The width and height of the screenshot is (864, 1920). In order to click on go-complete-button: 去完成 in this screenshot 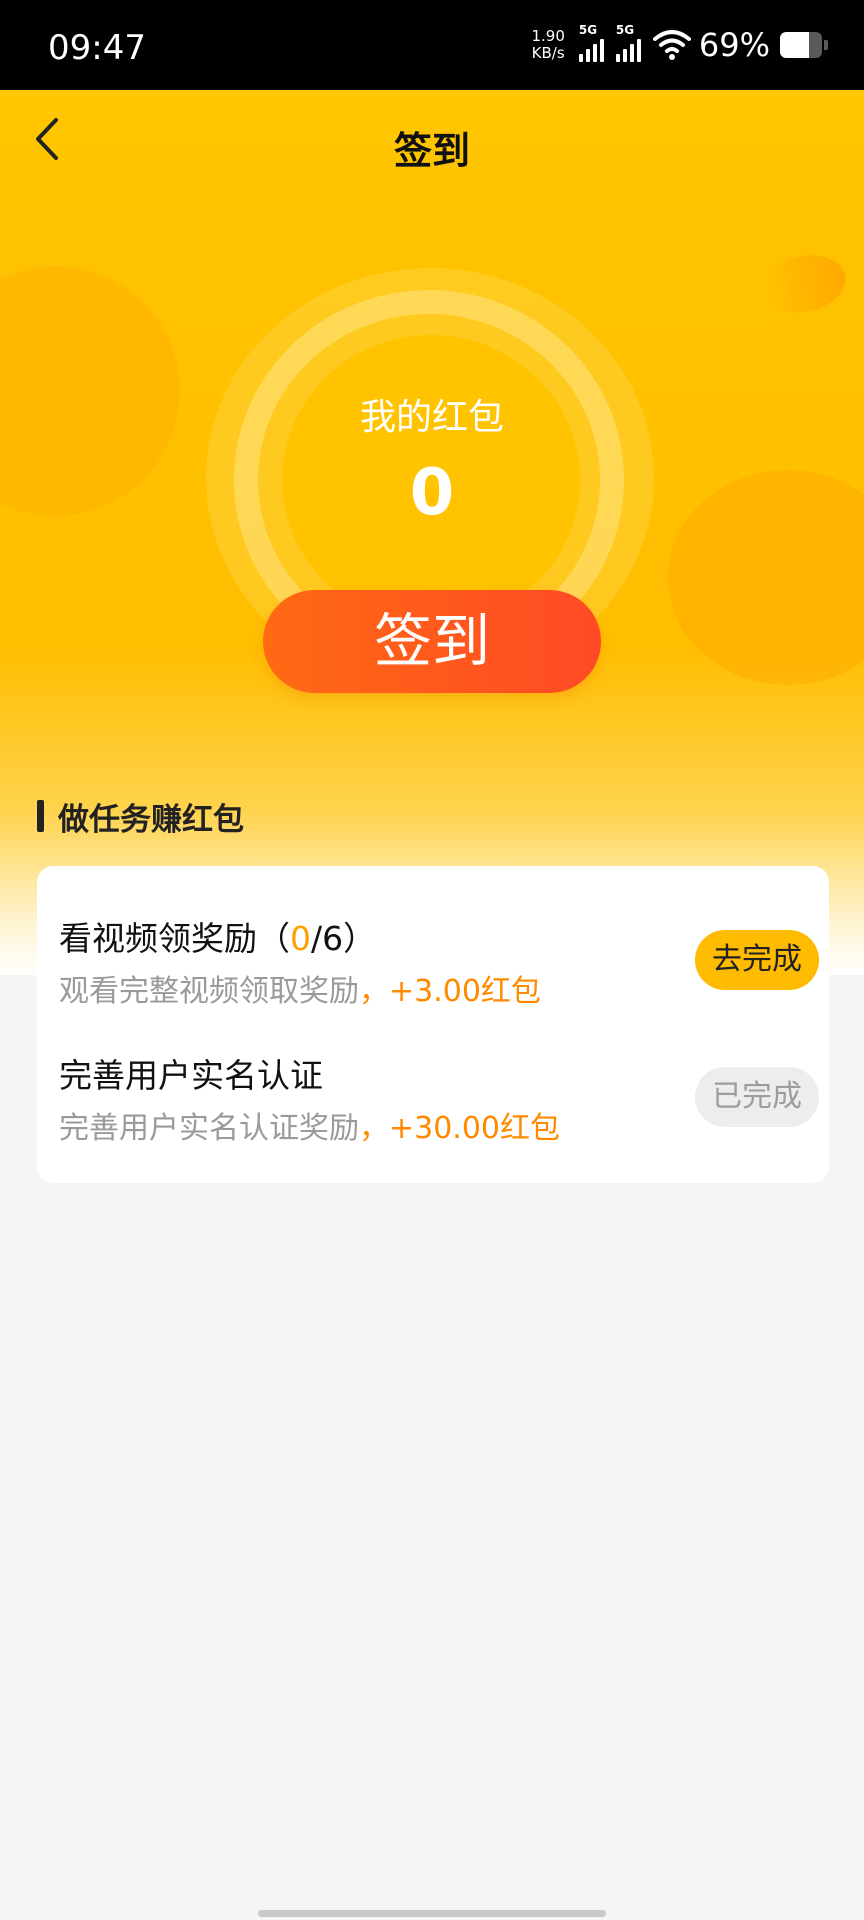, I will do `click(757, 960)`.